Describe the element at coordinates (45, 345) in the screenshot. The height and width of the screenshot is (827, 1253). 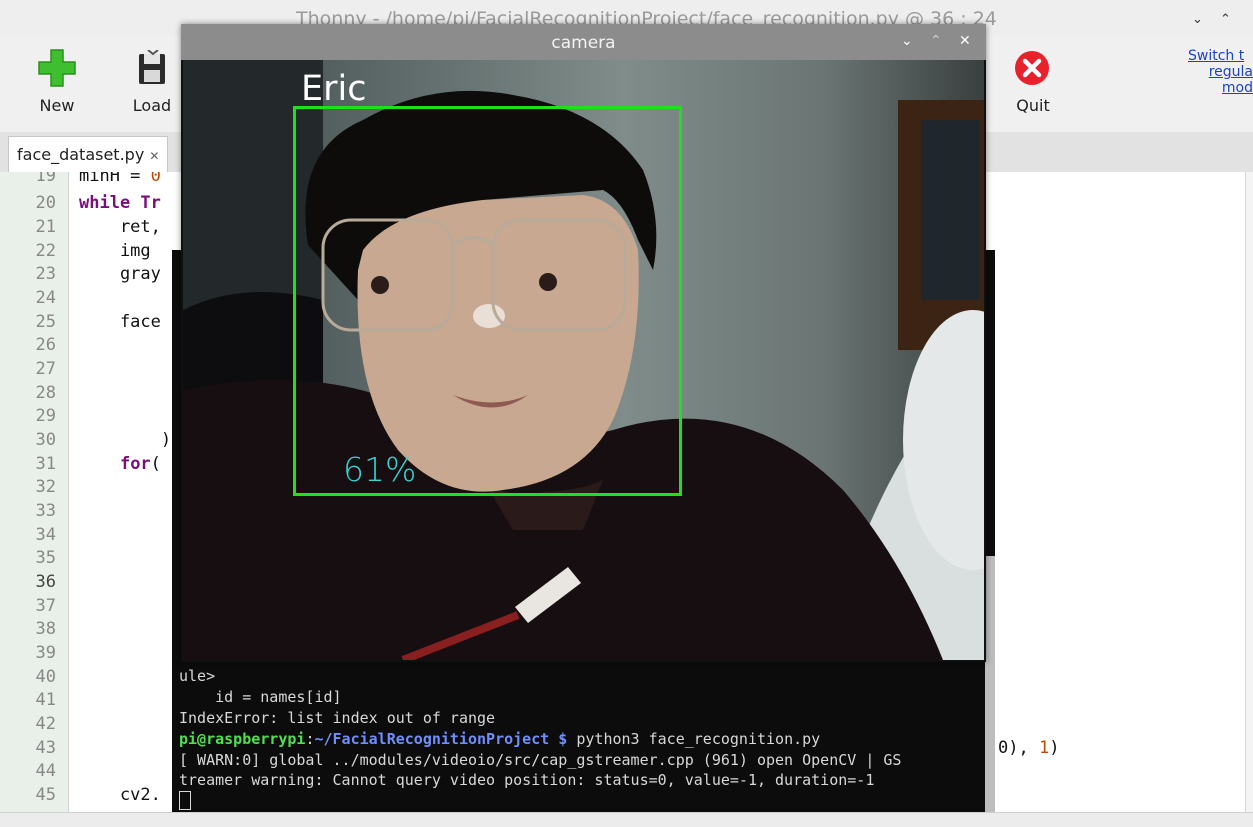
I see `line-number: 26` at that location.